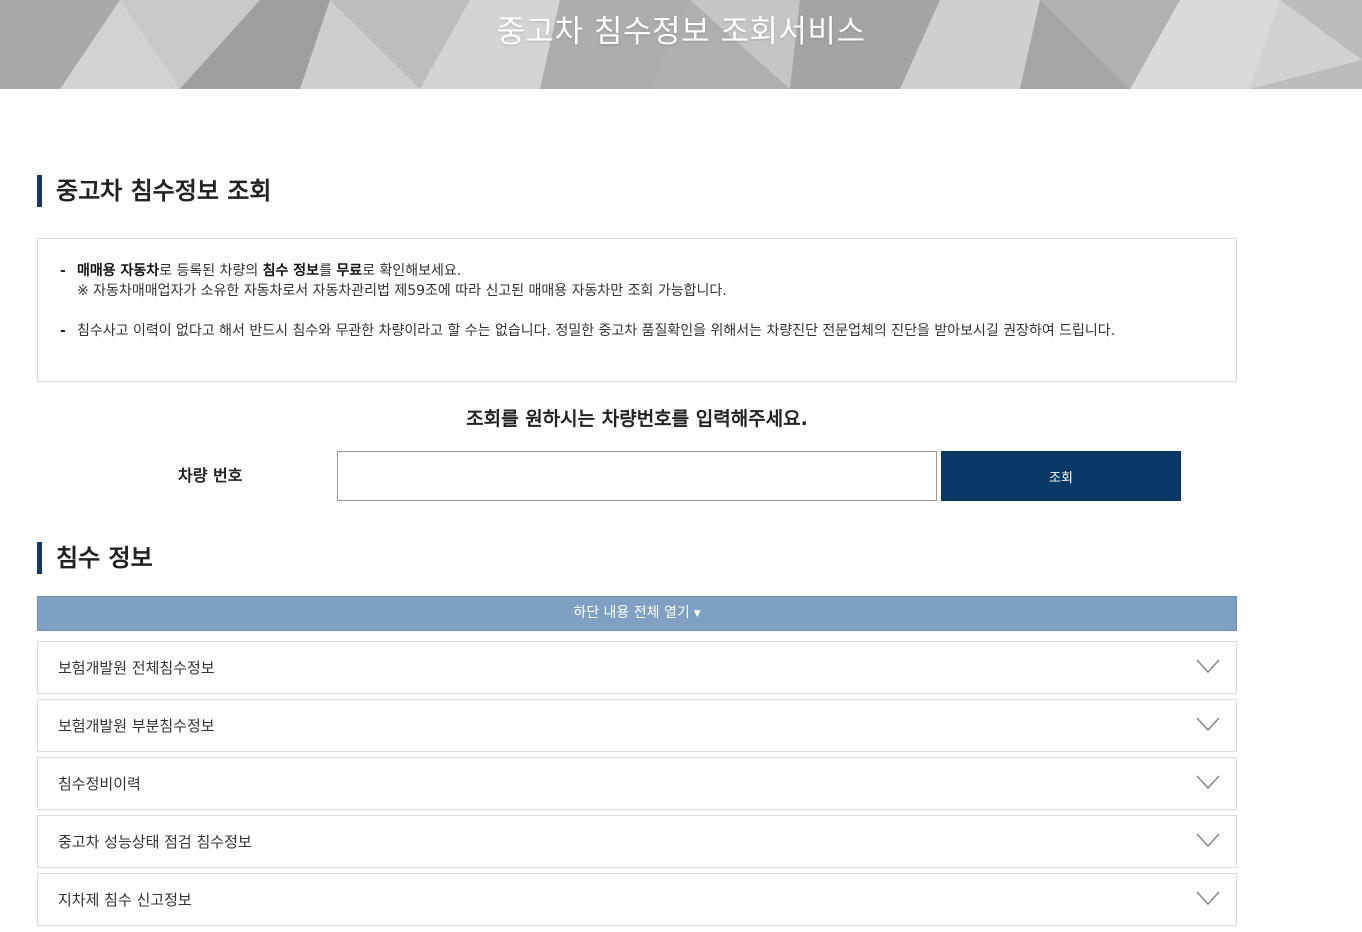 Image resolution: width=1362 pixels, height=932 pixels. I want to click on notice-text-part: 로 등록된 차량의, so click(211, 271).